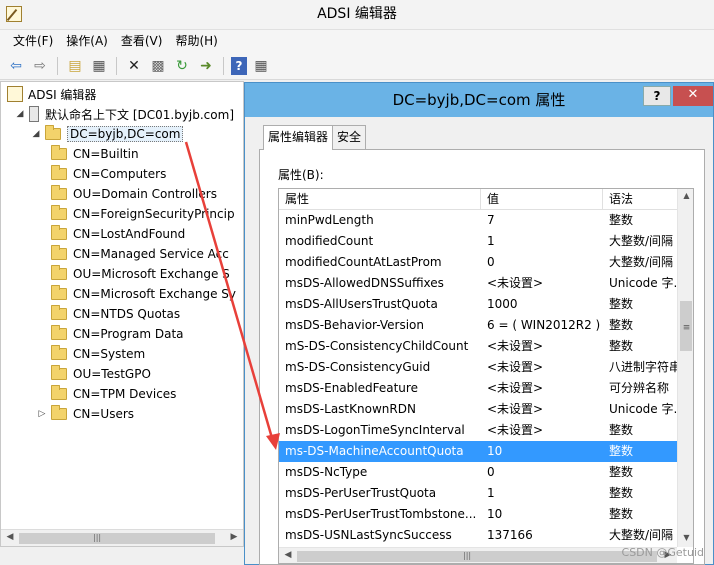 This screenshot has width=714, height=565. I want to click on scroll-up-icon: ▲, so click(686, 195).